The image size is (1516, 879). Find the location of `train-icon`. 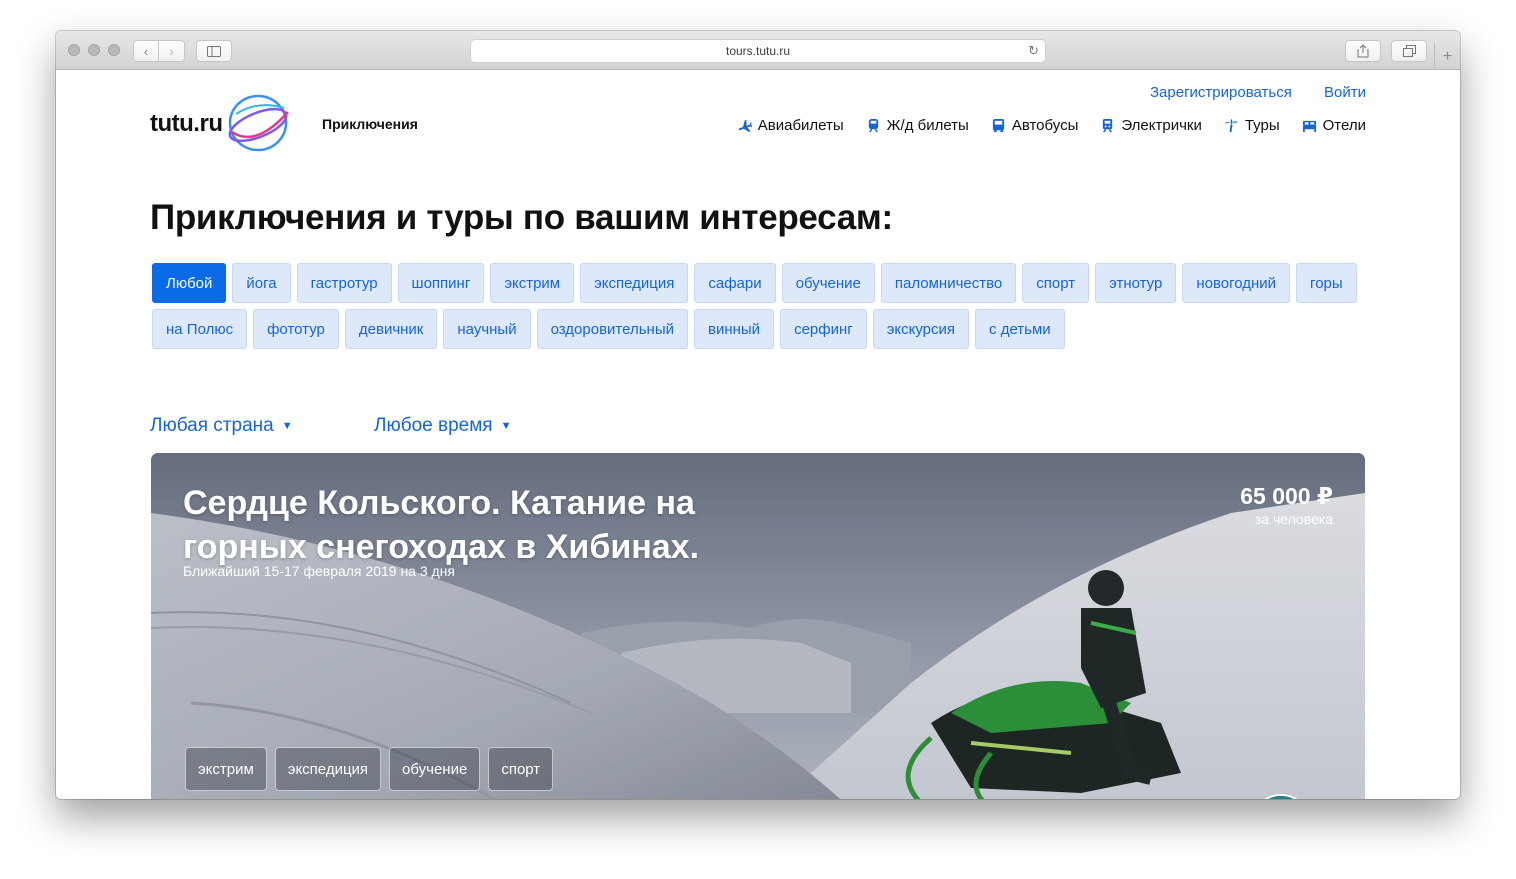

train-icon is located at coordinates (873, 125).